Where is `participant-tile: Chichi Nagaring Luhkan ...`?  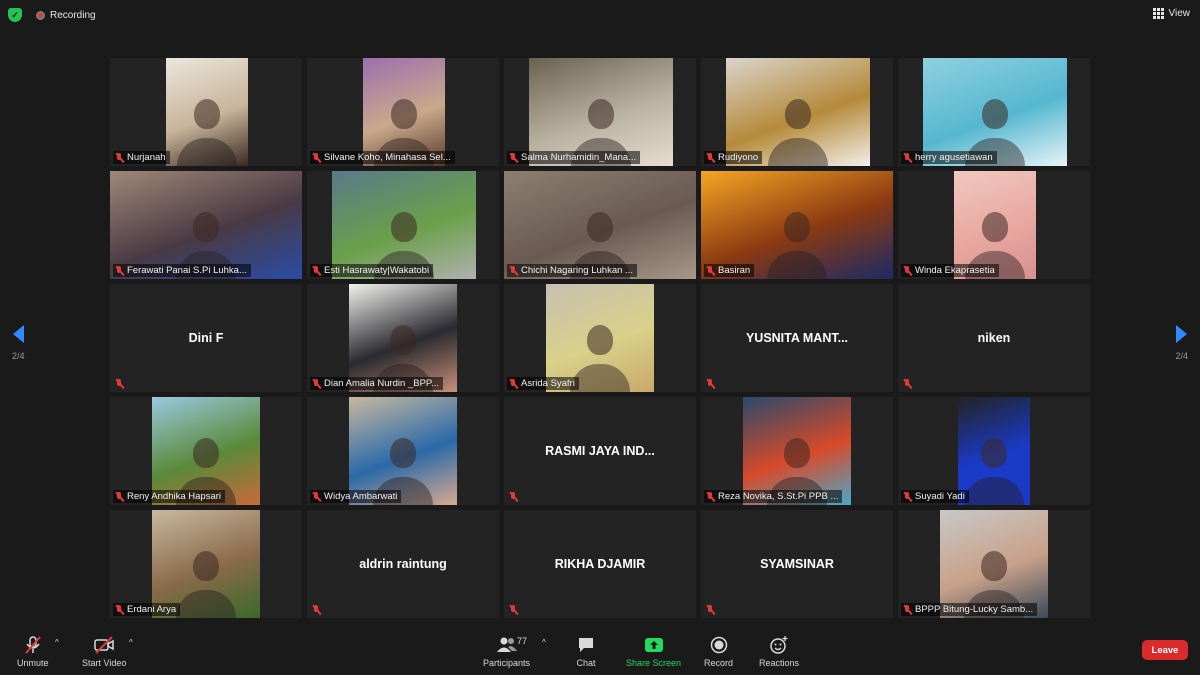 participant-tile: Chichi Nagaring Luhkan ... is located at coordinates (600, 225).